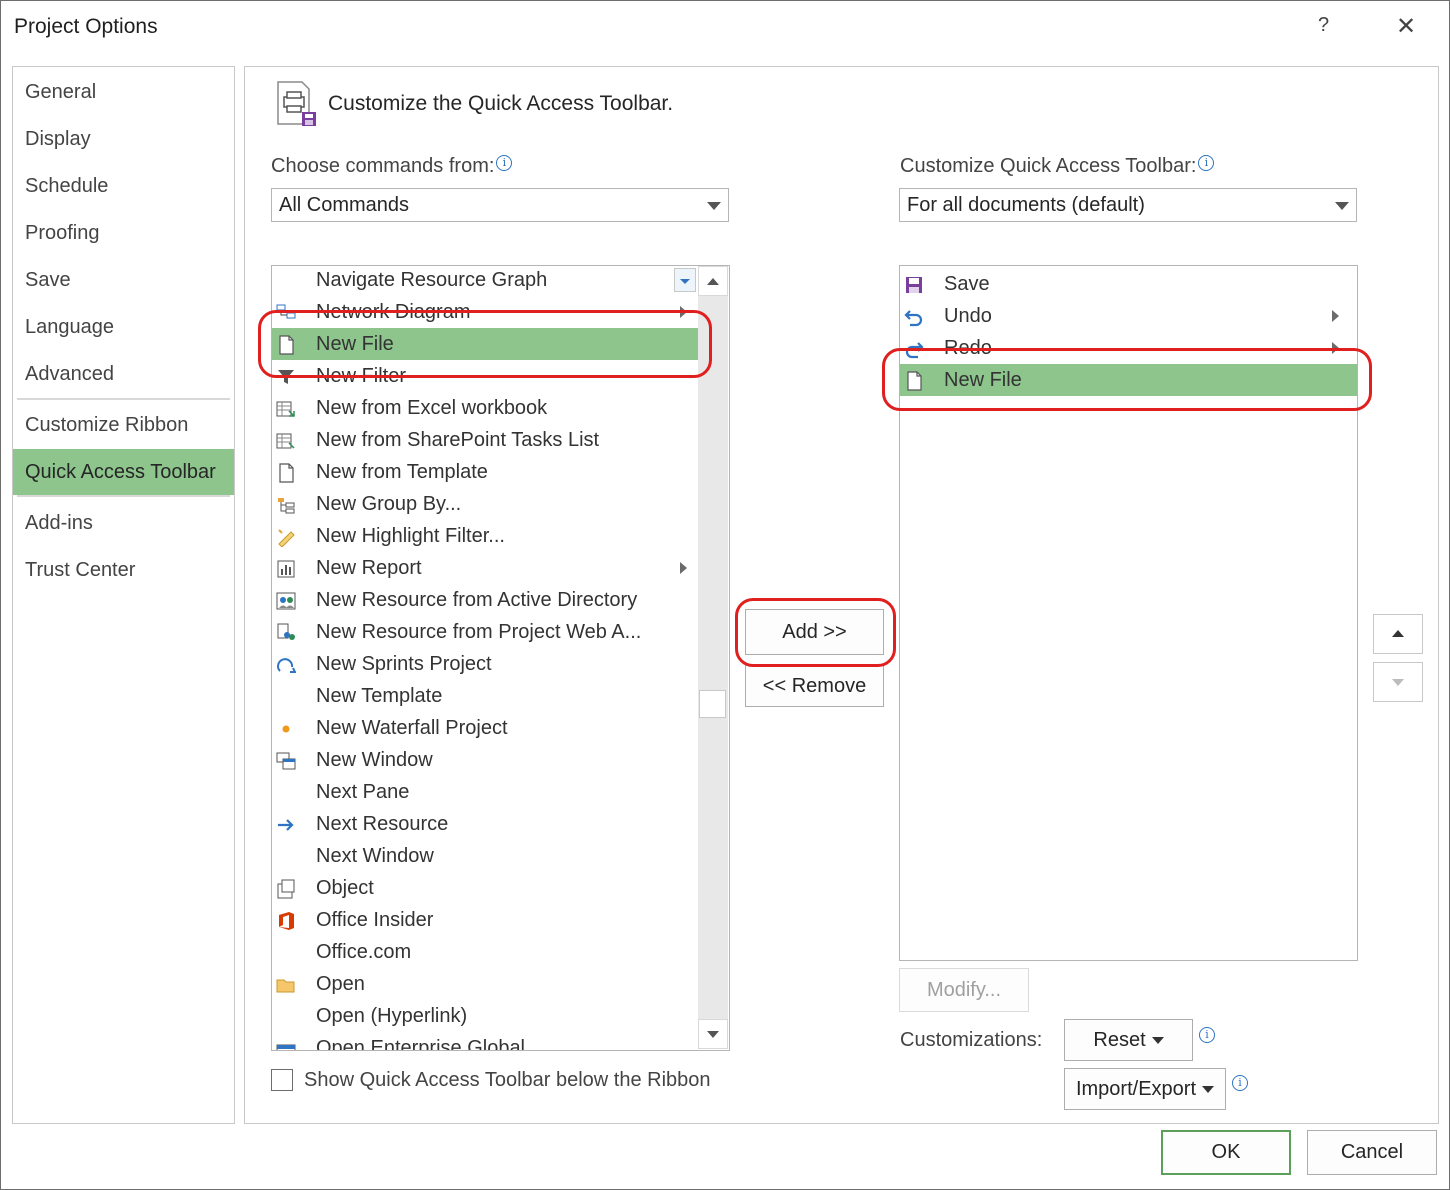  I want to click on cancel-button: Cancel, so click(1372, 1152).